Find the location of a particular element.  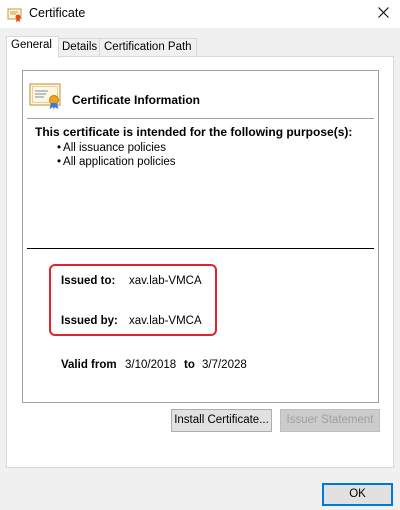

tab-label: Certification Path is located at coordinates (148, 47).